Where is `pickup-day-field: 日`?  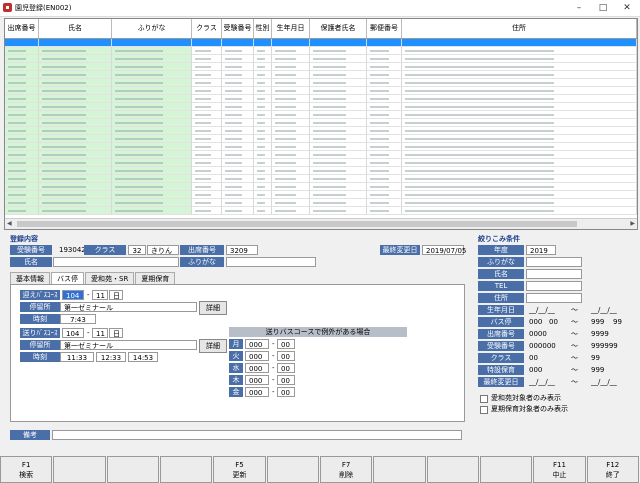 pickup-day-field: 日 is located at coordinates (116, 295).